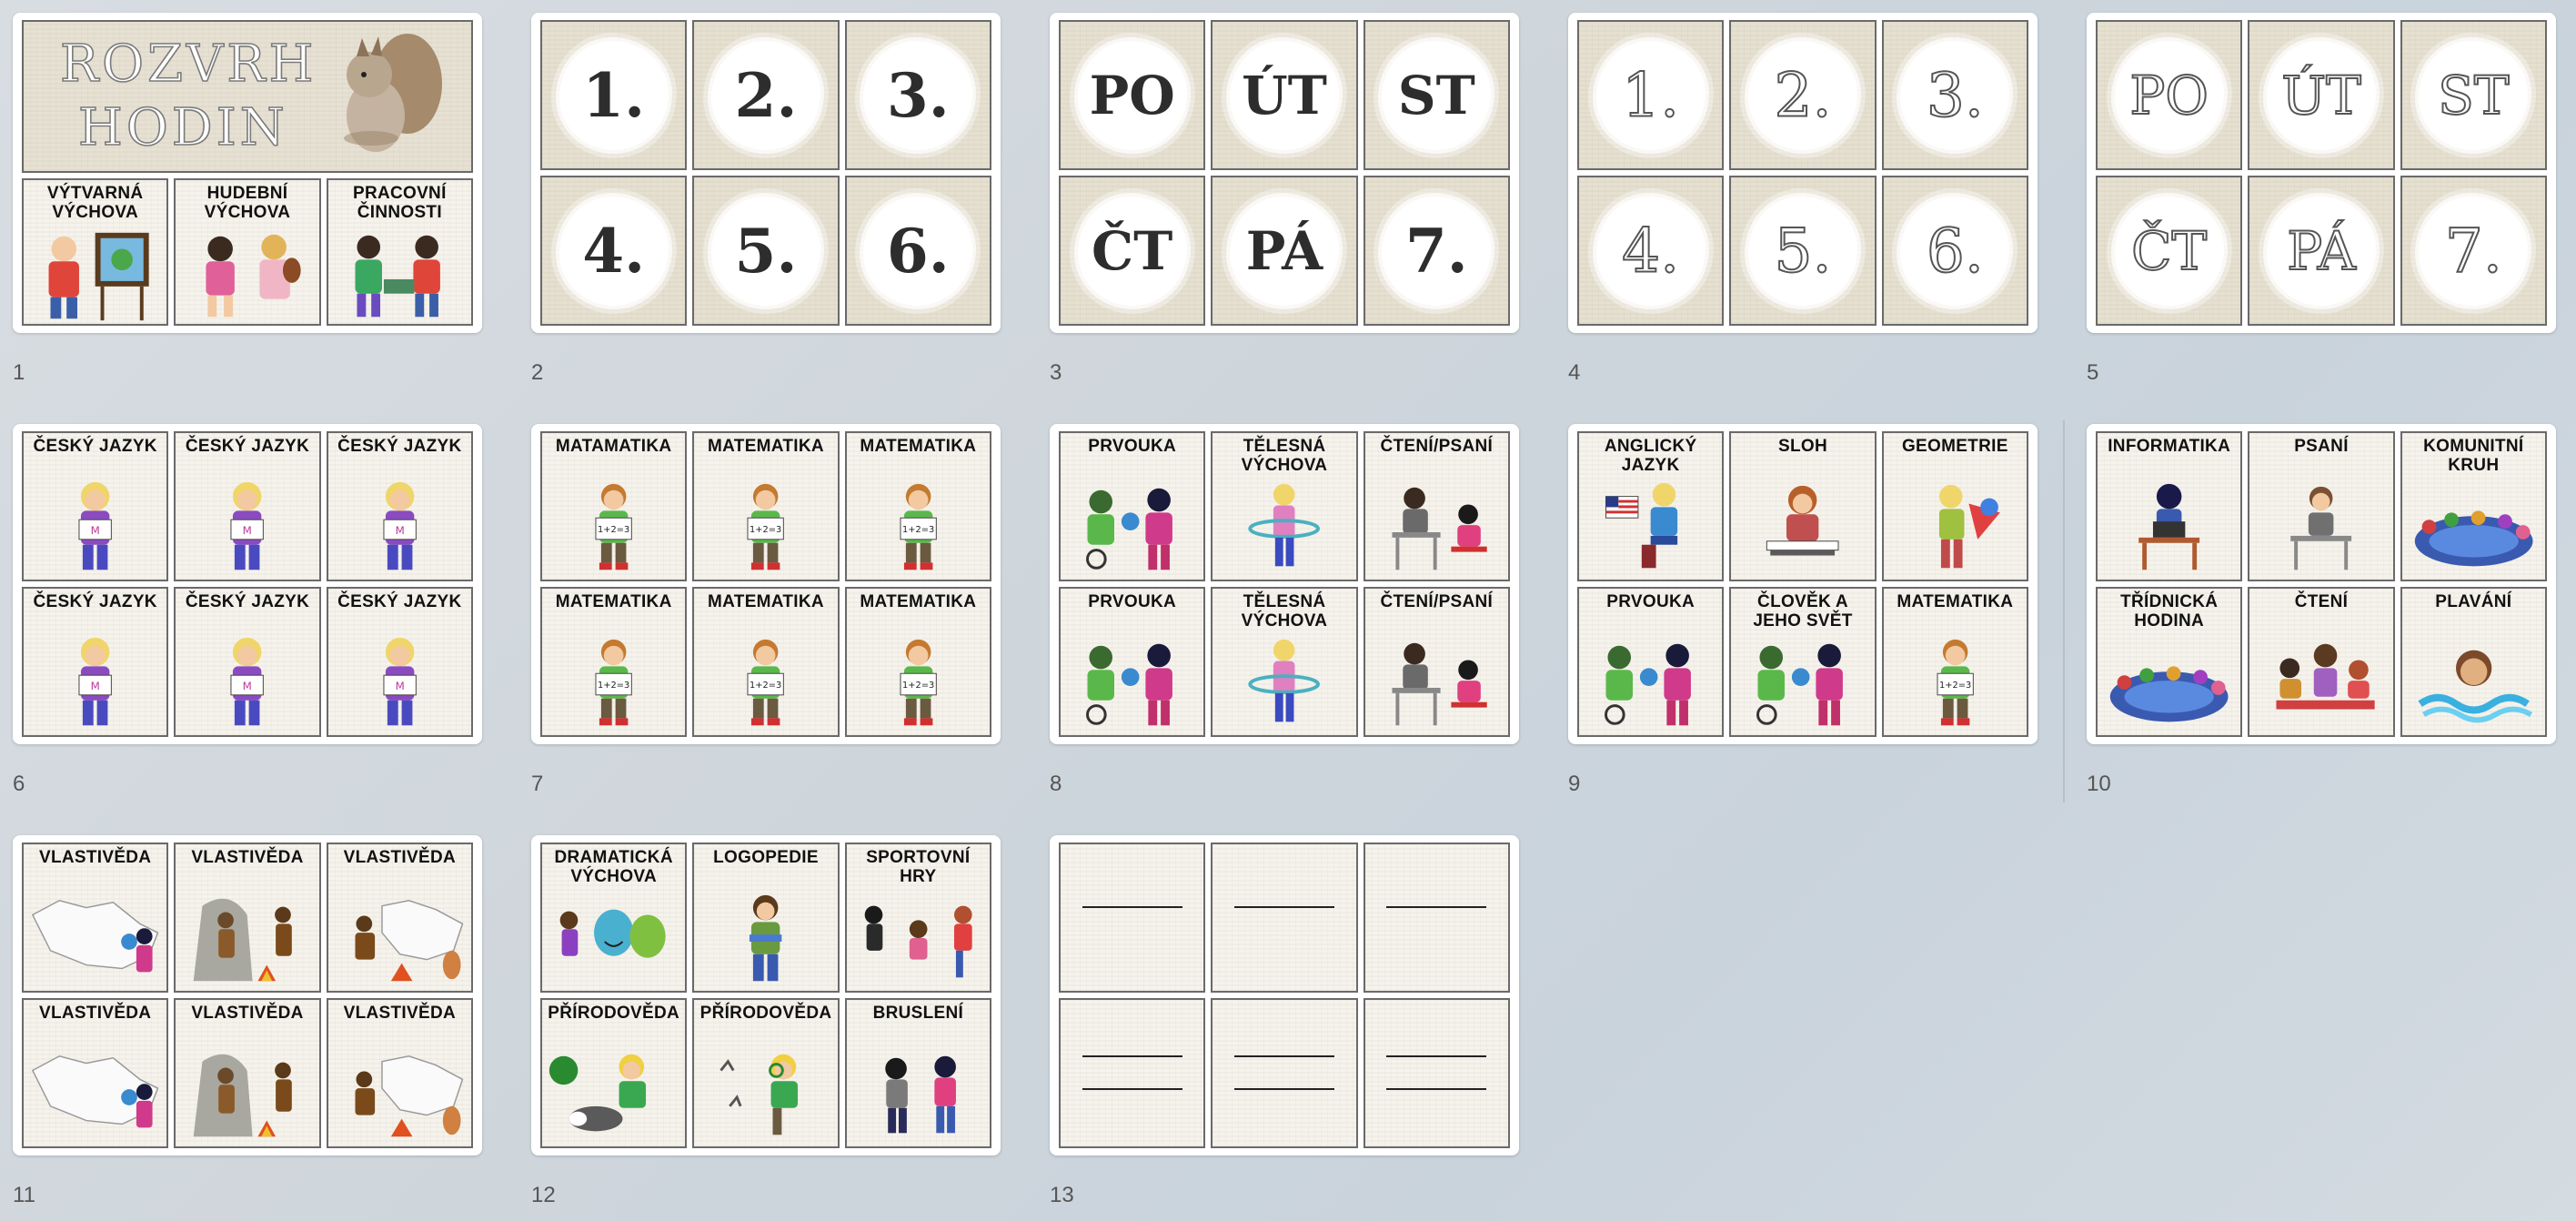 The width and height of the screenshot is (2576, 1221). What do you see at coordinates (1803, 173) in the screenshot?
I see `slide-thumbnail-4: 1. 2. 3. 4. 5. 6.` at bounding box center [1803, 173].